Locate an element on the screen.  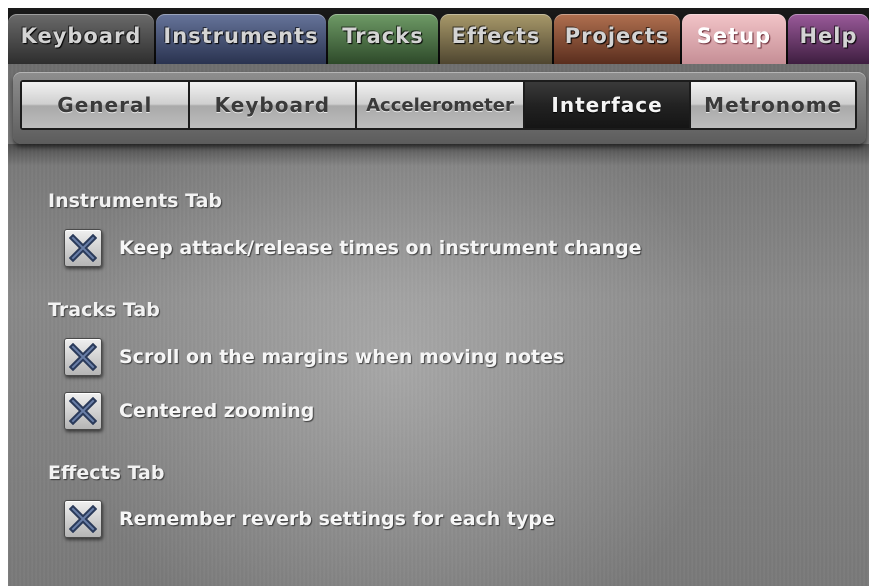
tab-effects-label: Effects is located at coordinates (496, 36).